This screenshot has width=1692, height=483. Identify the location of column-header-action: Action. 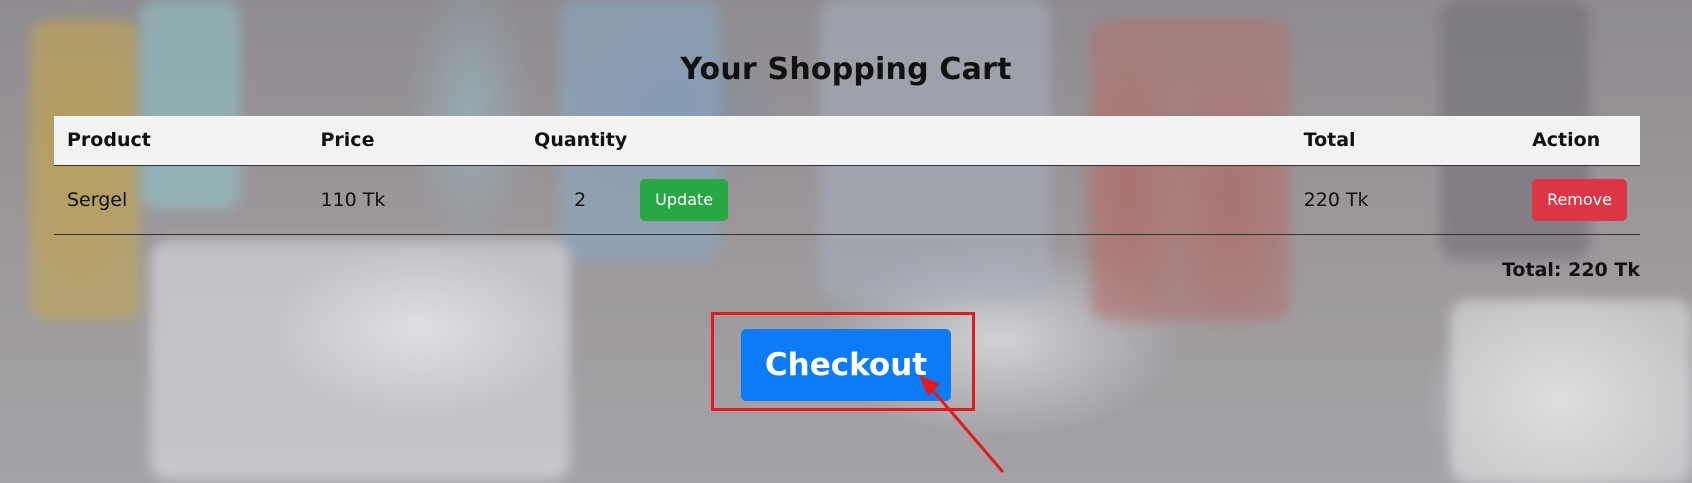
(1579, 141).